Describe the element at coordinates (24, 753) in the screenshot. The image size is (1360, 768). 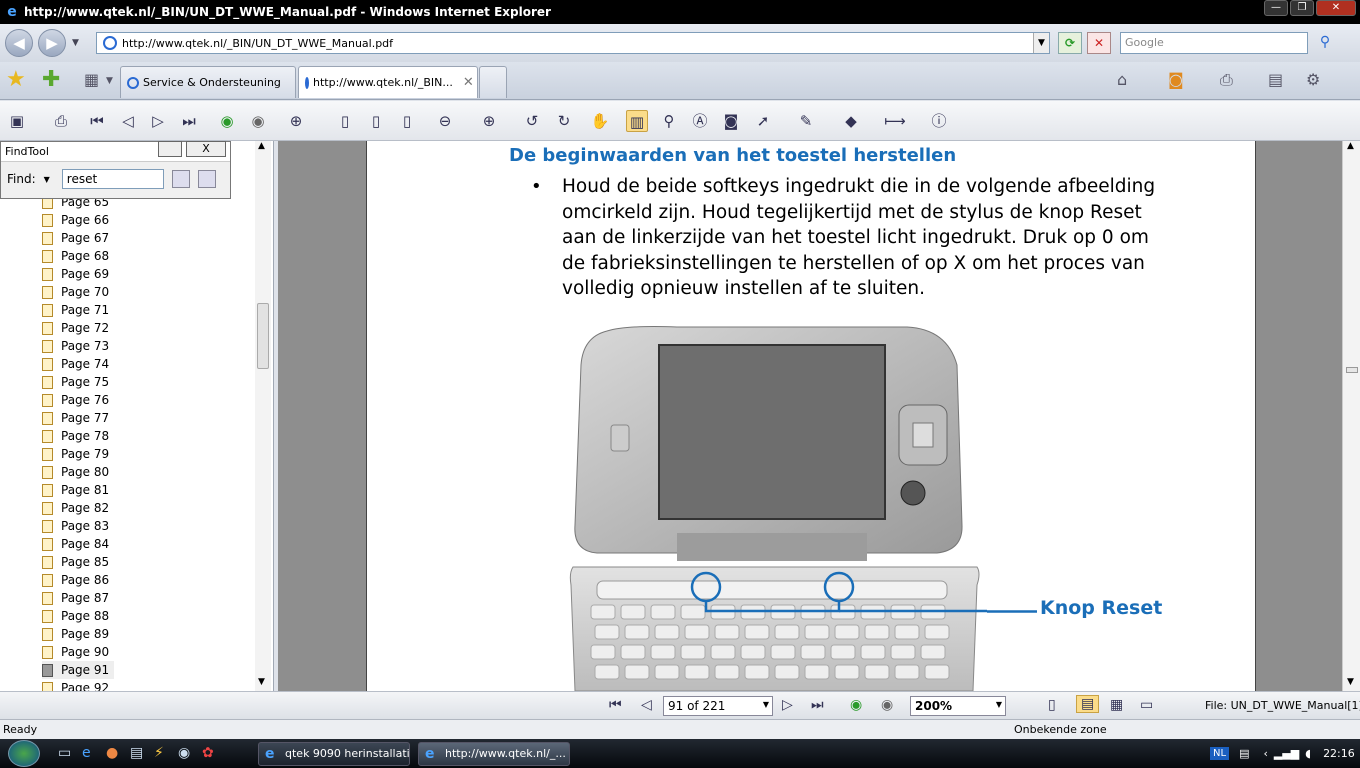
I see `start-button` at that location.